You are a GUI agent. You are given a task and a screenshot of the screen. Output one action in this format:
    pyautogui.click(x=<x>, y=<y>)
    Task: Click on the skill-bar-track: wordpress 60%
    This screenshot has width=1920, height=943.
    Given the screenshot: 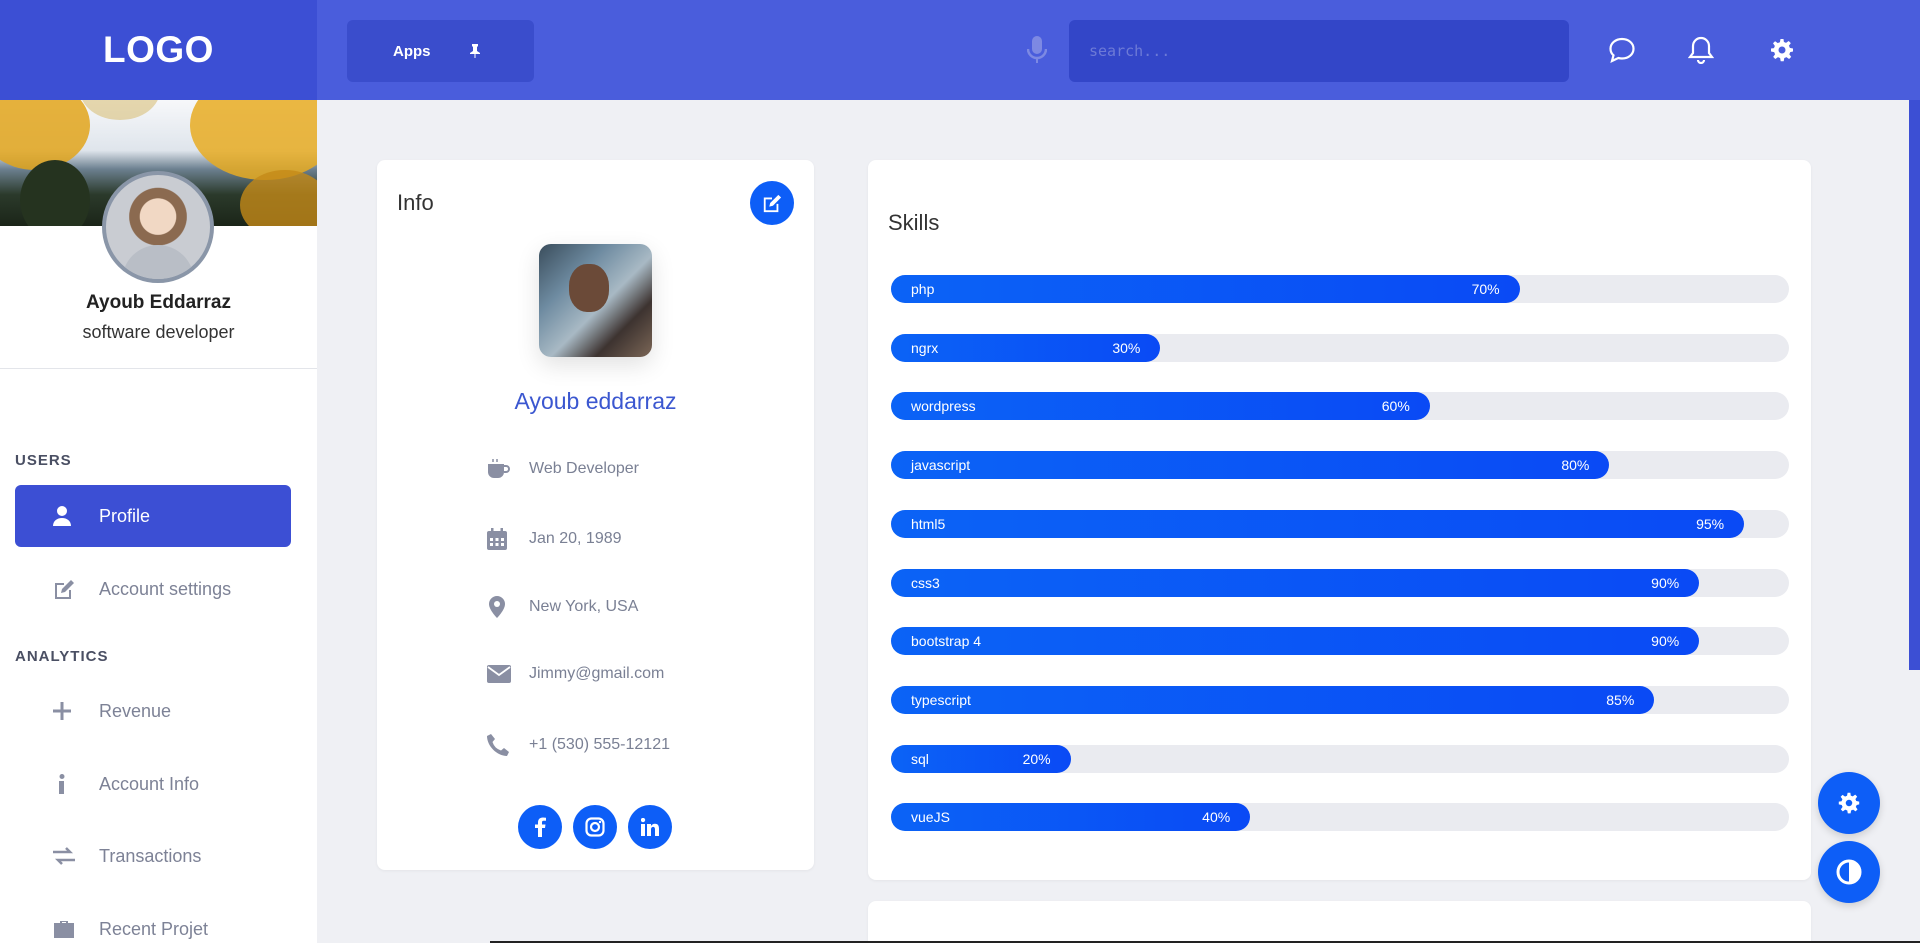 What is the action you would take?
    pyautogui.click(x=1340, y=406)
    